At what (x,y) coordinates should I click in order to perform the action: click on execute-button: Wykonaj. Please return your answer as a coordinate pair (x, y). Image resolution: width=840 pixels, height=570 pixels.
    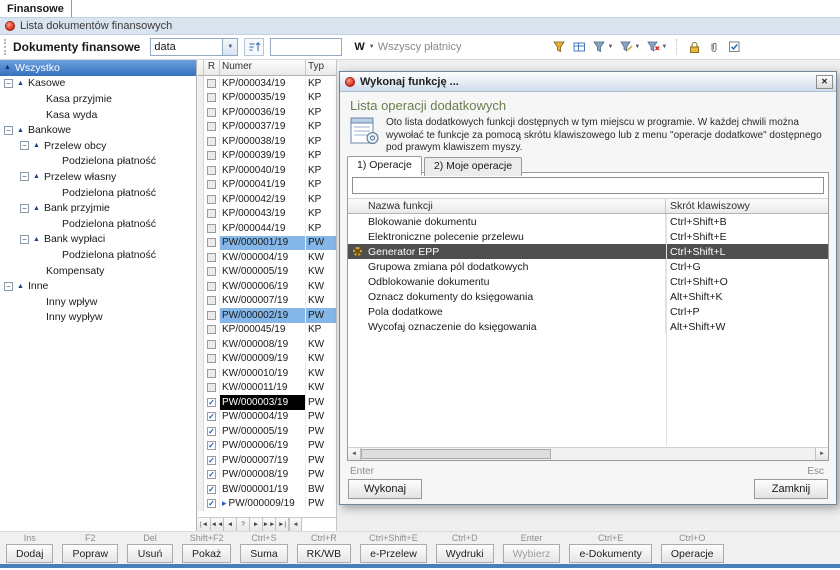
    Looking at the image, I should click on (385, 489).